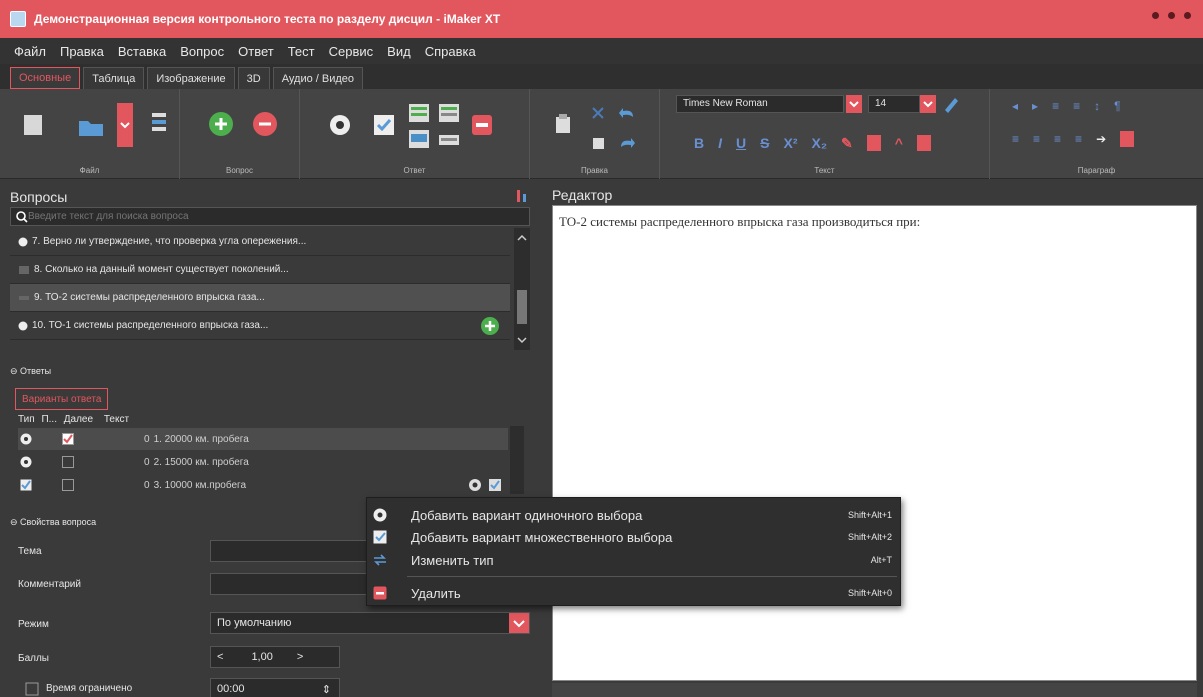 This screenshot has width=1203, height=697. I want to click on add-question-icon, so click(221, 124).